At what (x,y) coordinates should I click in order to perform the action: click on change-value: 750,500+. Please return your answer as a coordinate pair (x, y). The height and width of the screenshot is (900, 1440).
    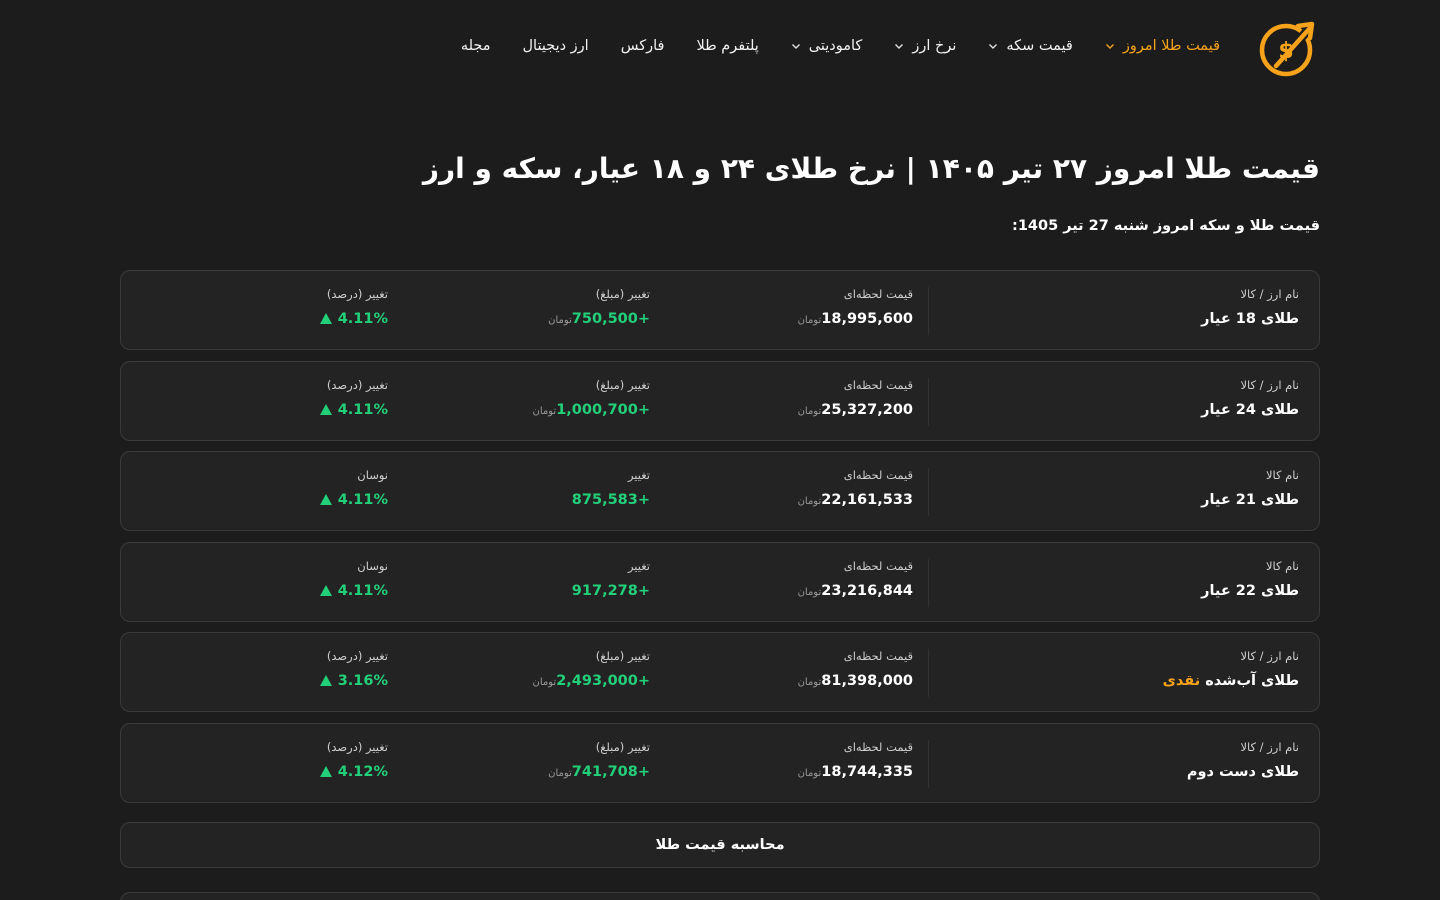
    Looking at the image, I should click on (610, 319).